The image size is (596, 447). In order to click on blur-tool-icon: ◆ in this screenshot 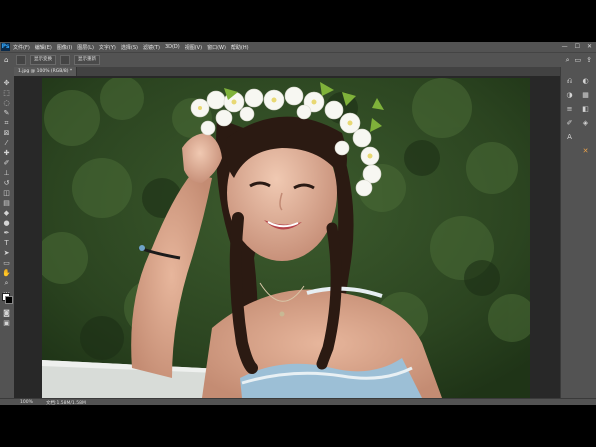, I will do `click(6, 213)`.